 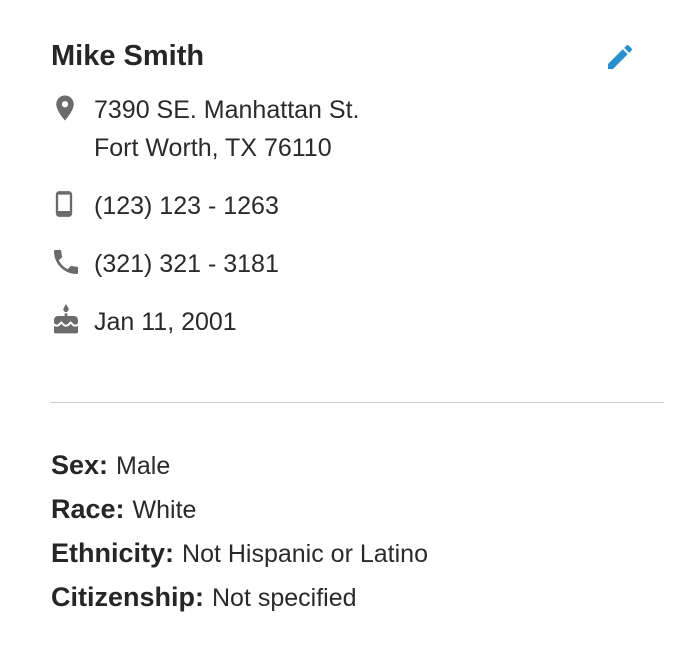 I want to click on mobile-phone-icon, so click(x=72, y=204).